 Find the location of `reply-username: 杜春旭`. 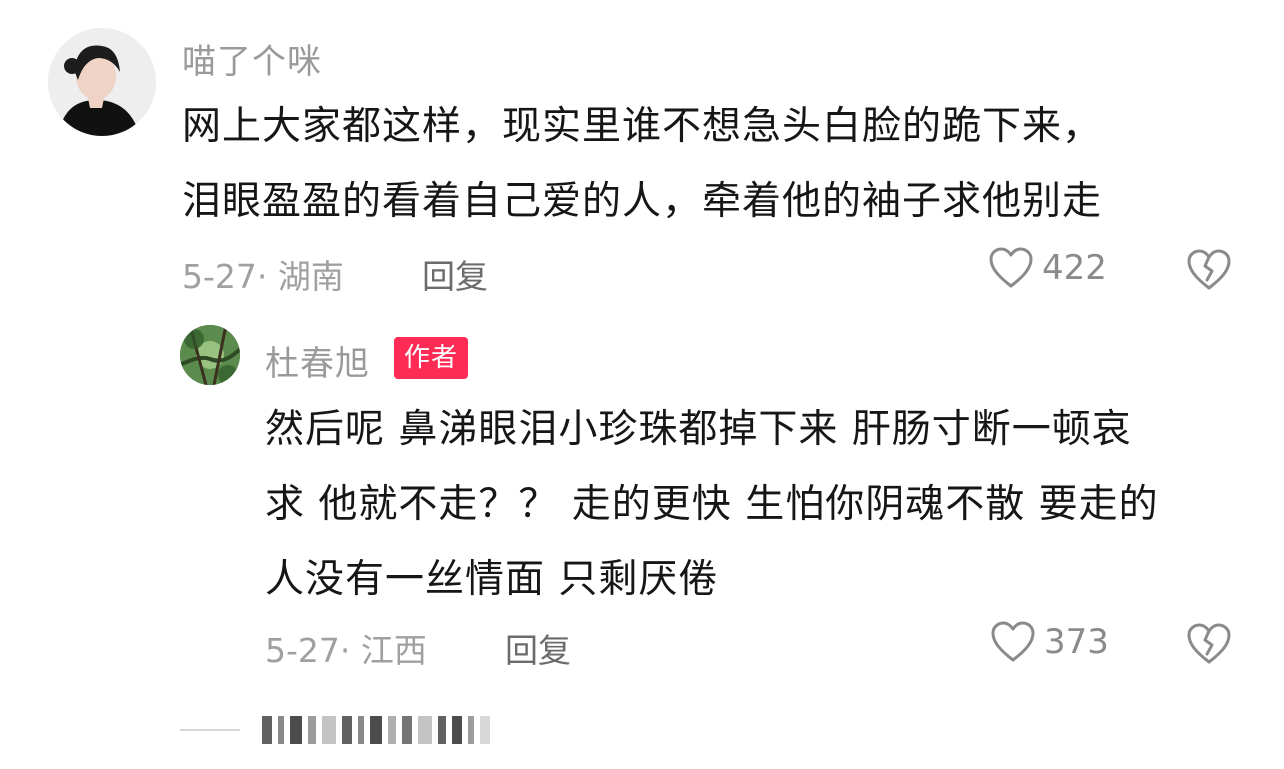

reply-username: 杜春旭 is located at coordinates (317, 360).